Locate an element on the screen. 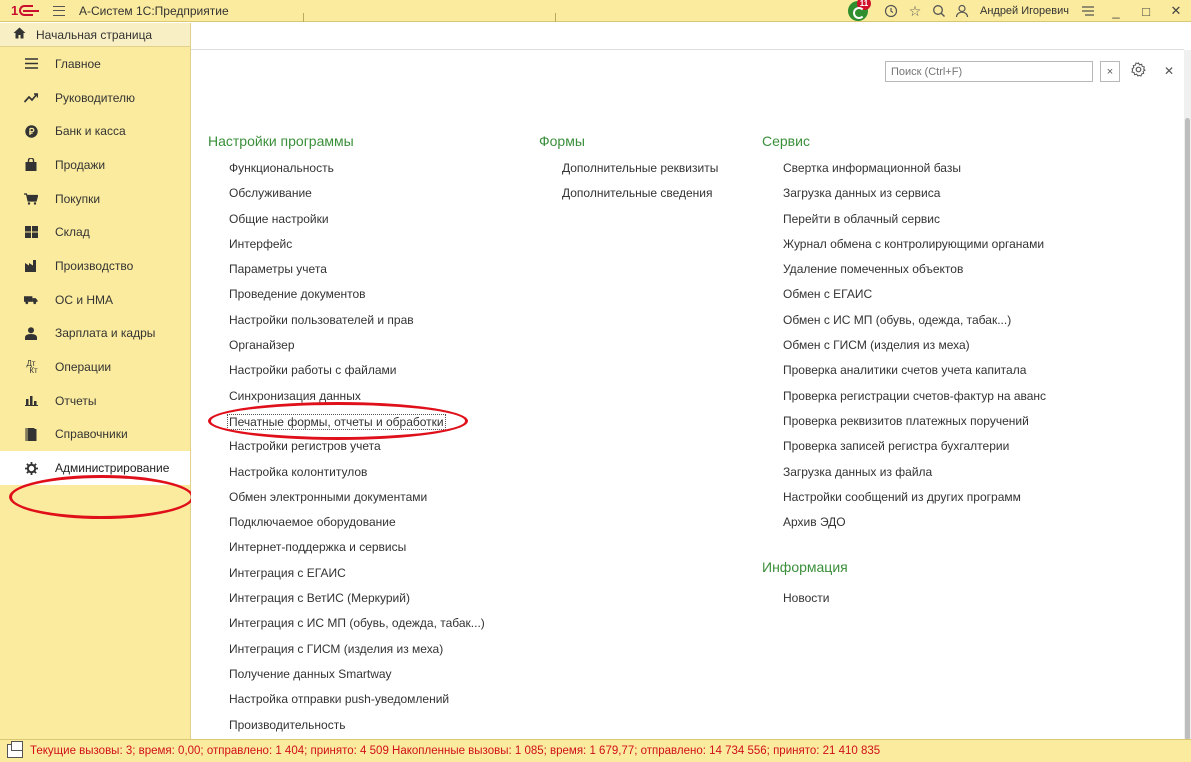 The image size is (1191, 762). search-icon is located at coordinates (939, 11).